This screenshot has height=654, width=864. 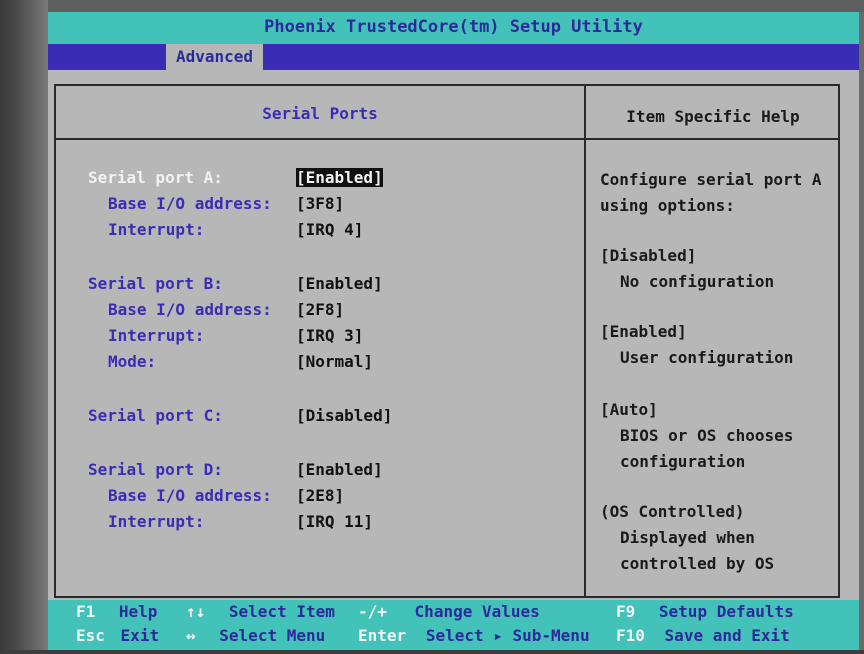 I want to click on setting-value: [IRQ 11], so click(x=334, y=522).